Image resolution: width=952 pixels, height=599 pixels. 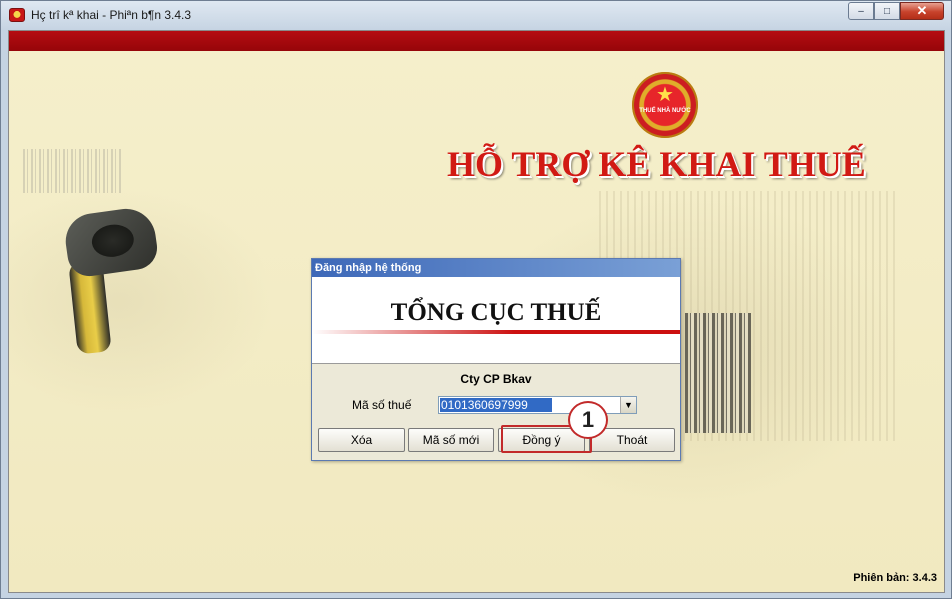 I want to click on barcode-decoration-icon, so click(x=73, y=171).